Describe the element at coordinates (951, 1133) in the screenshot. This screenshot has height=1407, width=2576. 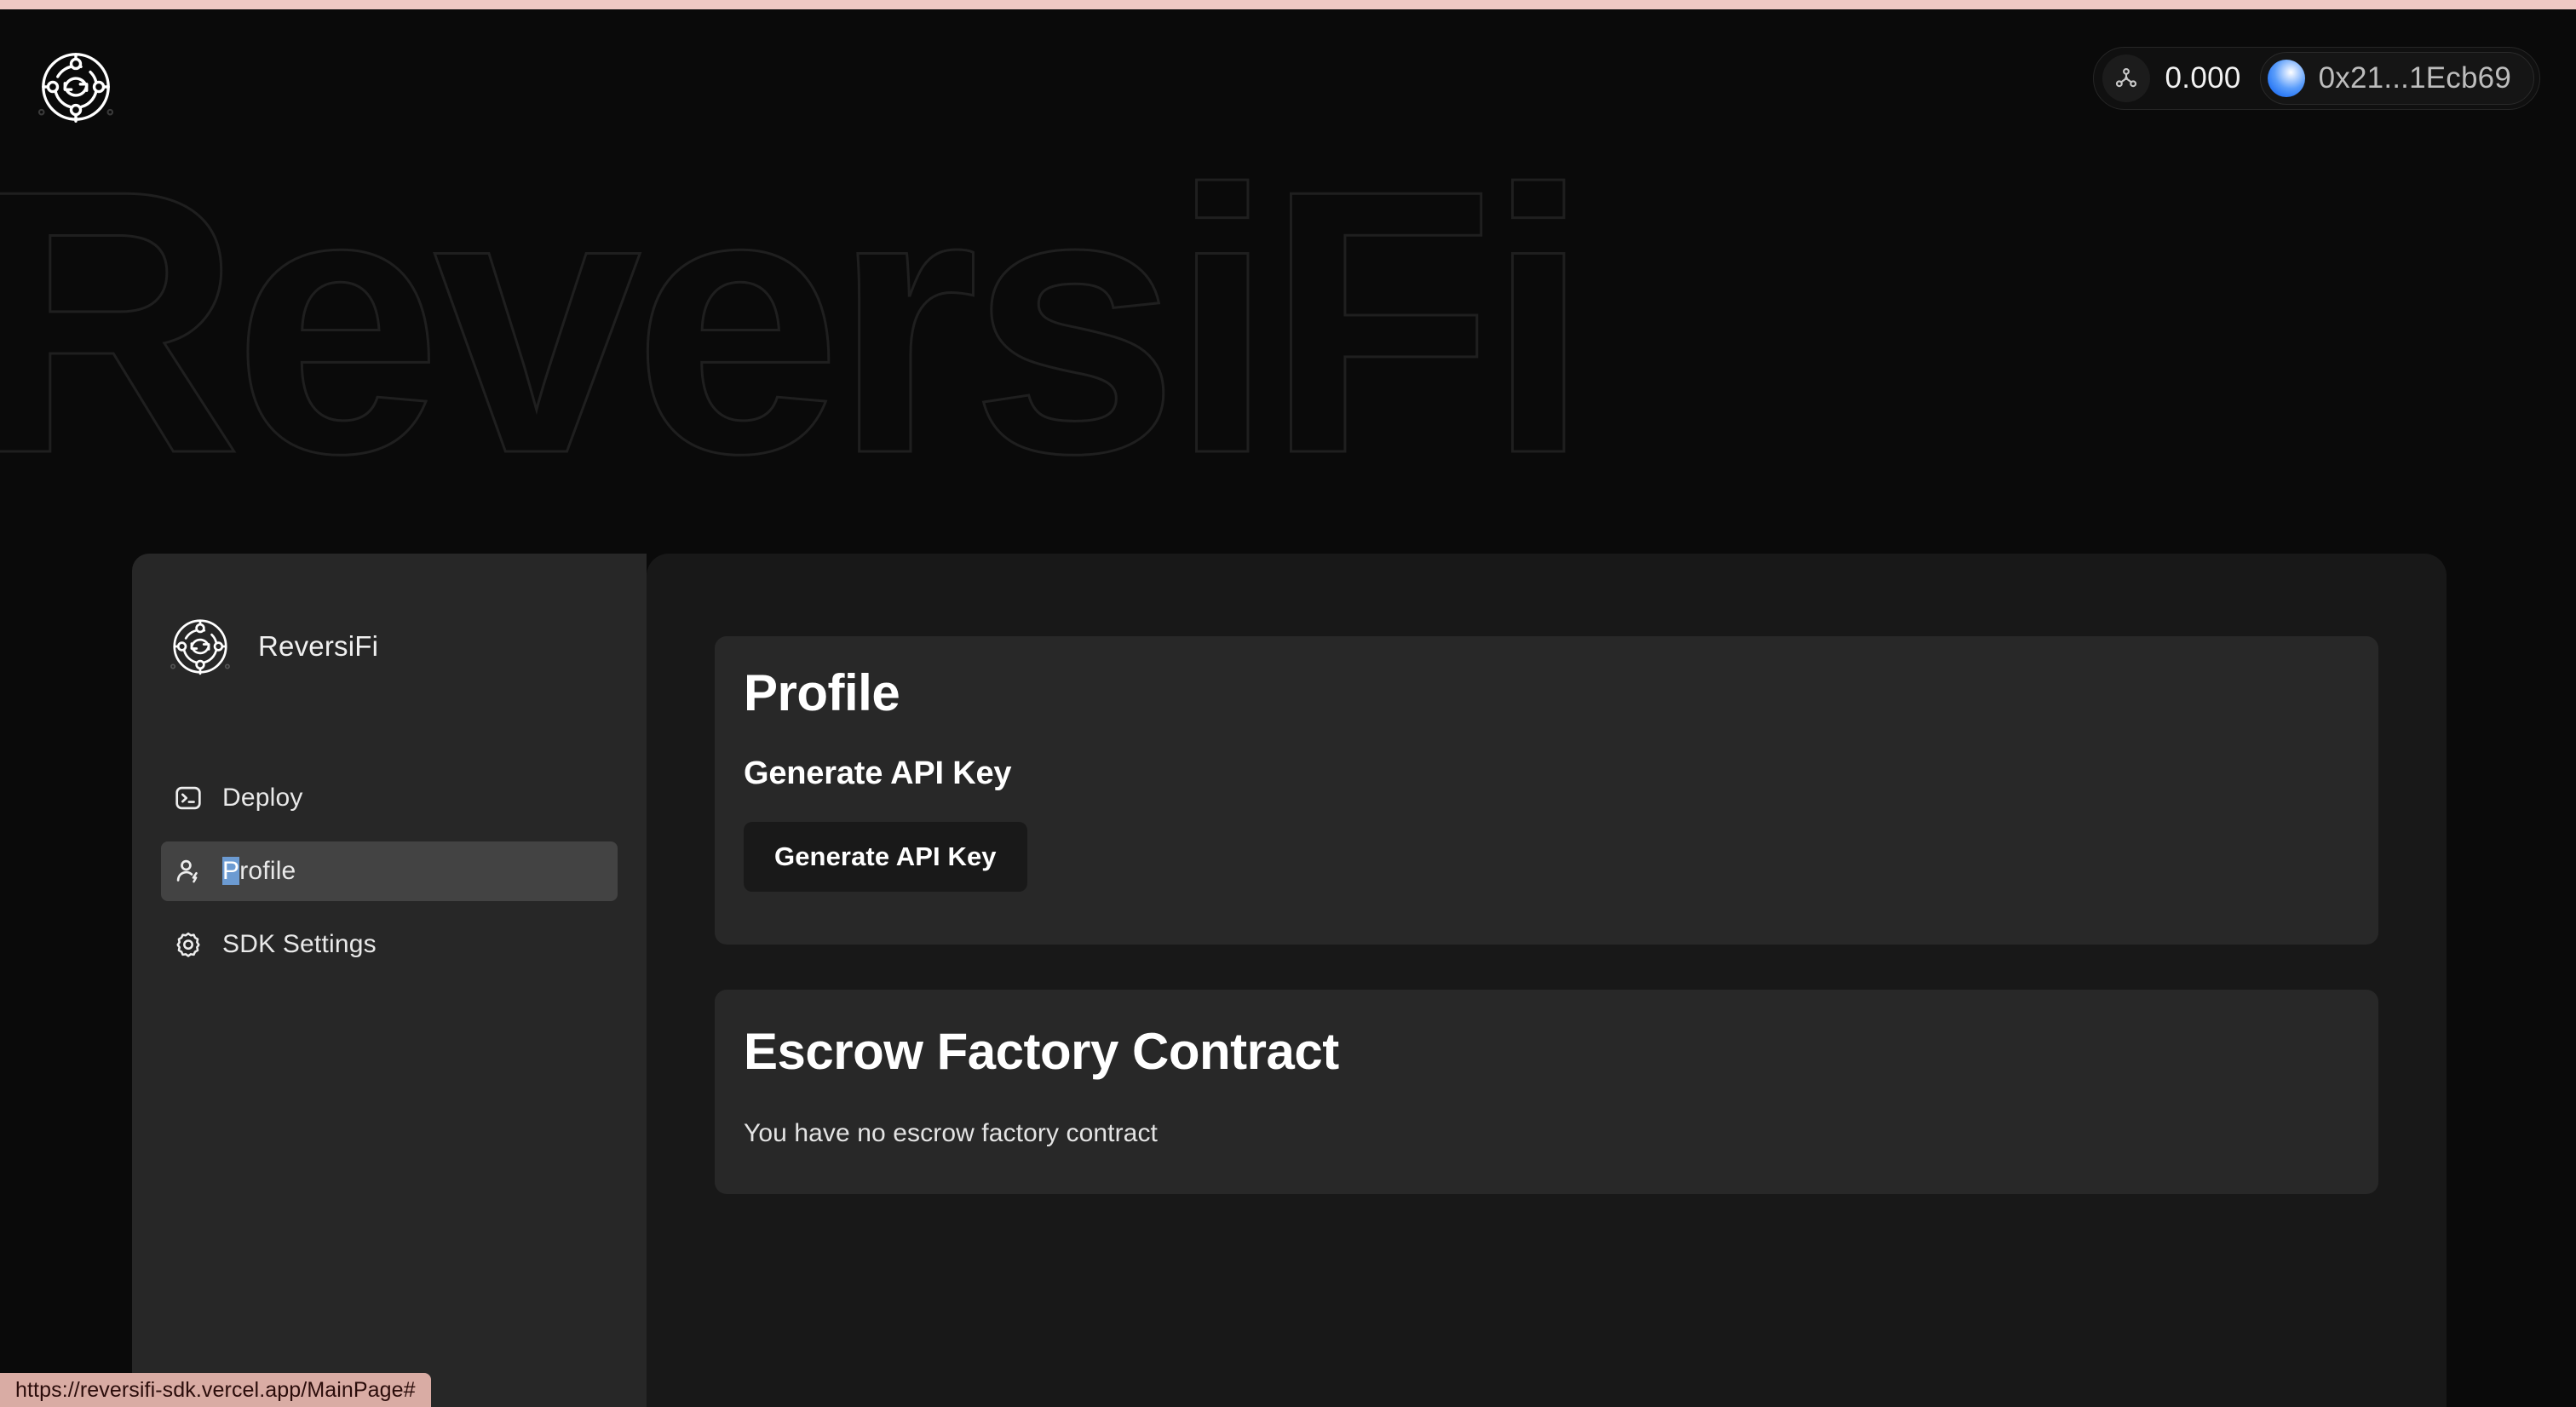
I see `escrow-empty-state-text: You have no escrow factory contract` at that location.